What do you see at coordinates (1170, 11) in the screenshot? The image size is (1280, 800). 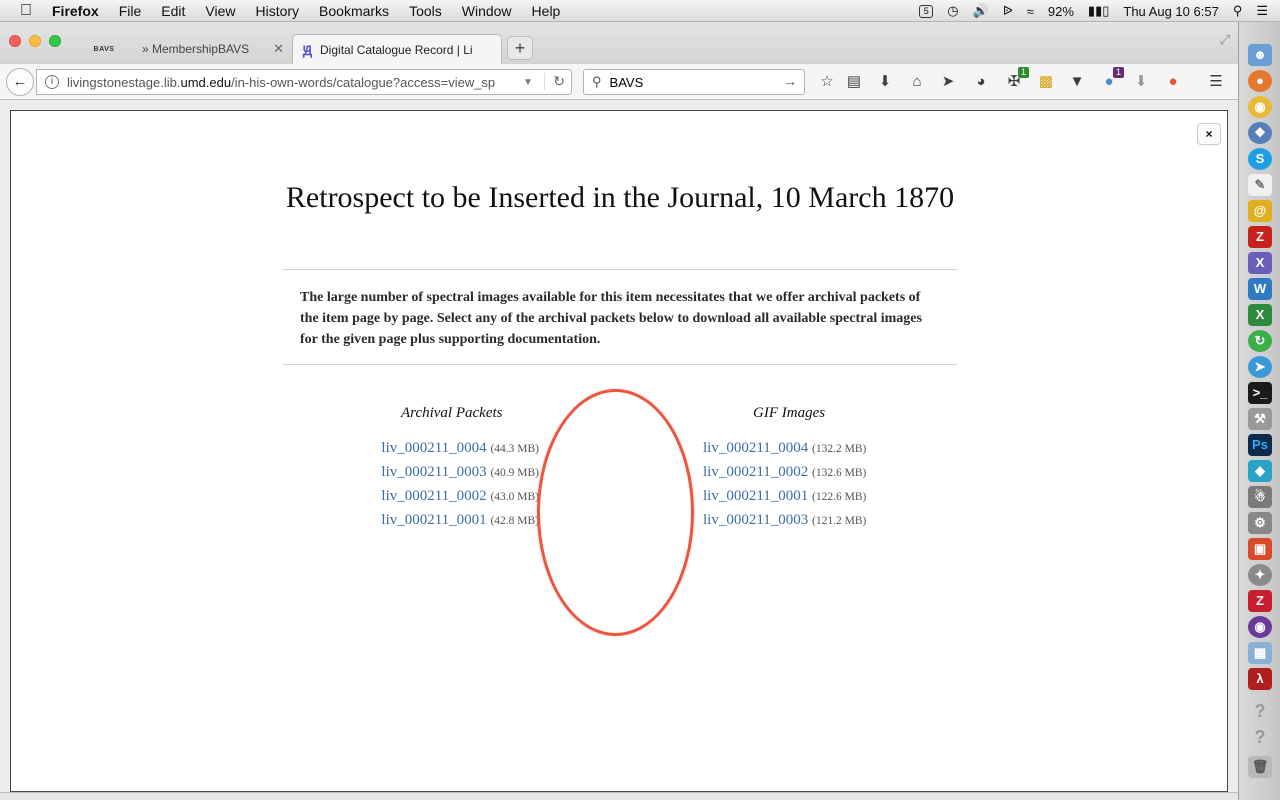 I see `clock: Thu Aug 10 6:57` at bounding box center [1170, 11].